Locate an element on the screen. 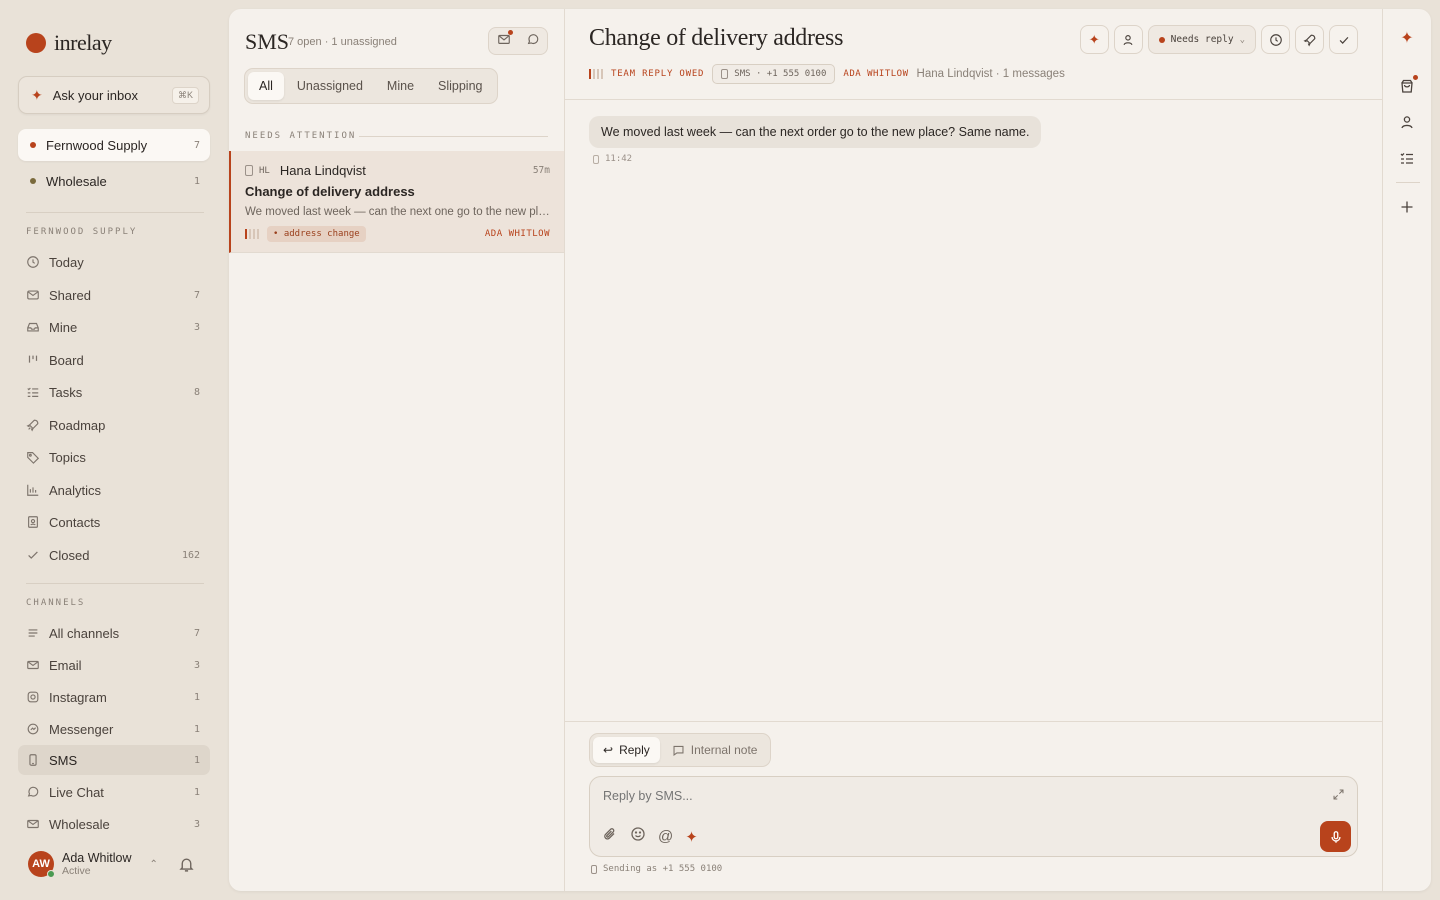  channel-item-instagram: Instagram 1 is located at coordinates (114, 697).